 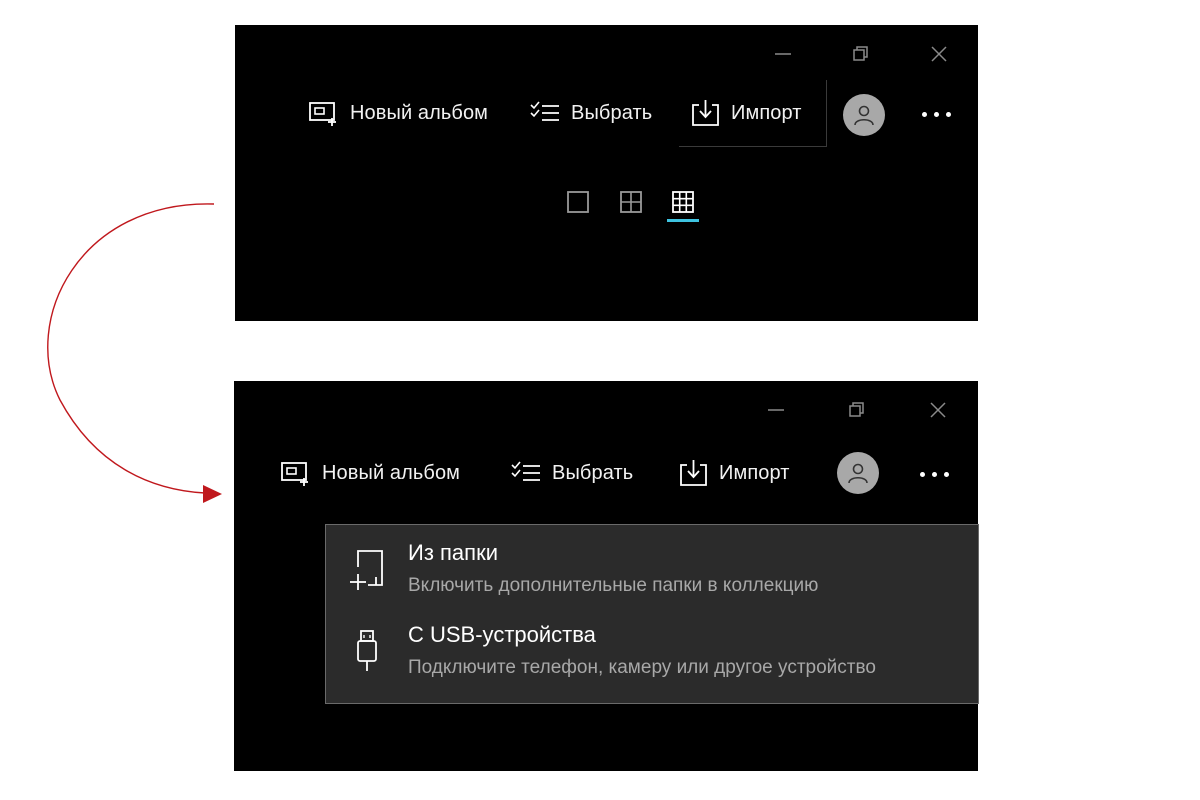 What do you see at coordinates (502, 634) in the screenshot?
I see `menu-item-title: С USB-устройства` at bounding box center [502, 634].